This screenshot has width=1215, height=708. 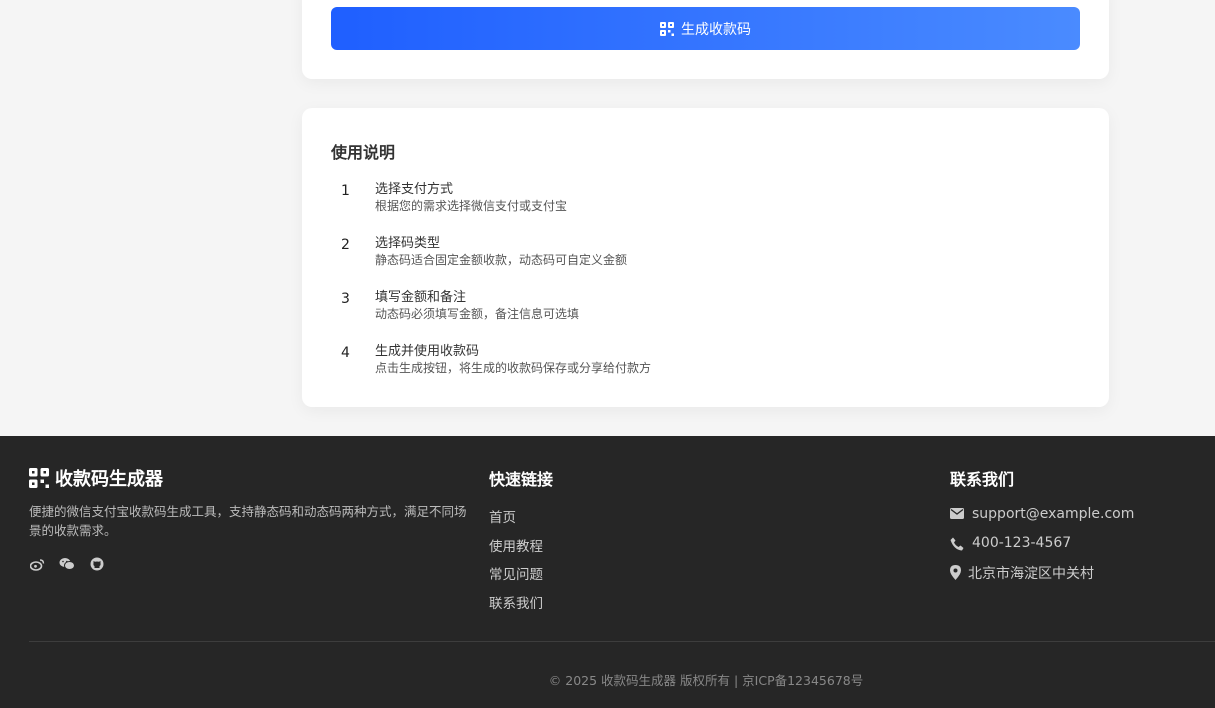 What do you see at coordinates (427, 351) in the screenshot?
I see `step-title: 生成并使用收款码` at bounding box center [427, 351].